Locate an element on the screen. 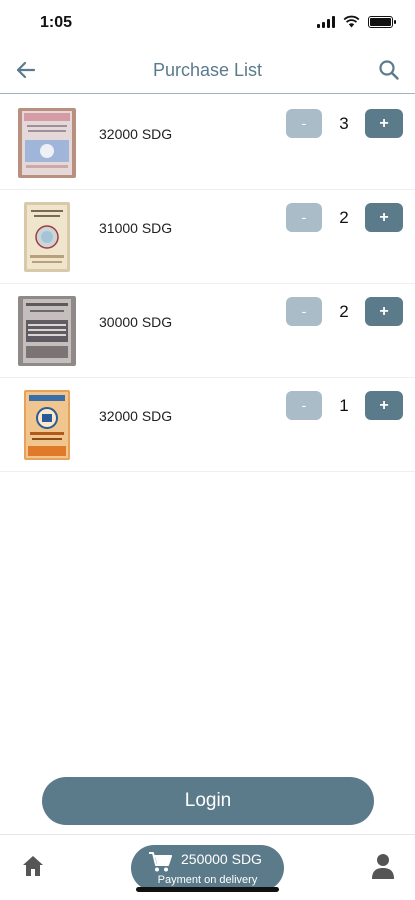  cart-total: 250000 SDG is located at coordinates (221, 859).